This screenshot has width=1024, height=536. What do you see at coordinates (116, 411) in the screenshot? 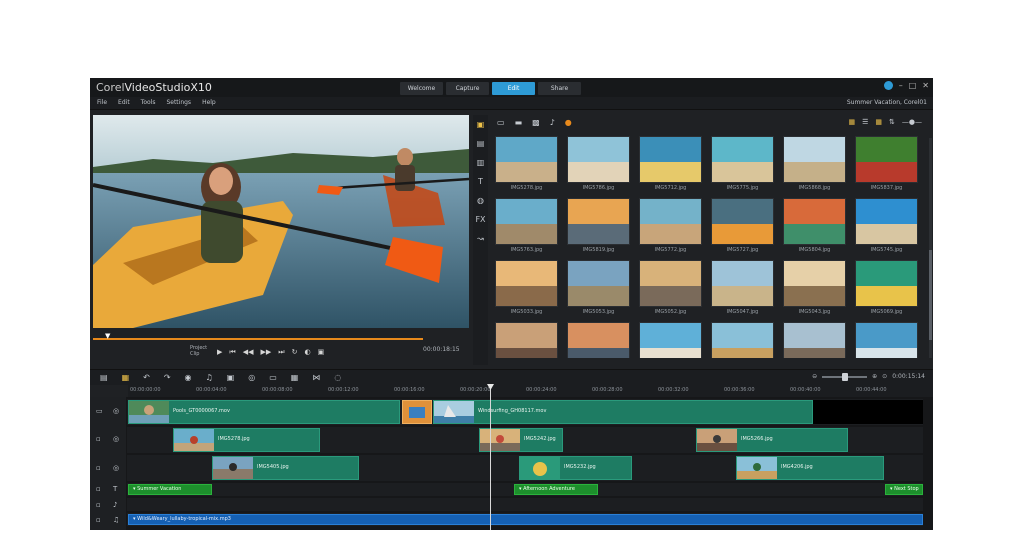
I see `video-track-visibility-icon: ◎` at bounding box center [116, 411].